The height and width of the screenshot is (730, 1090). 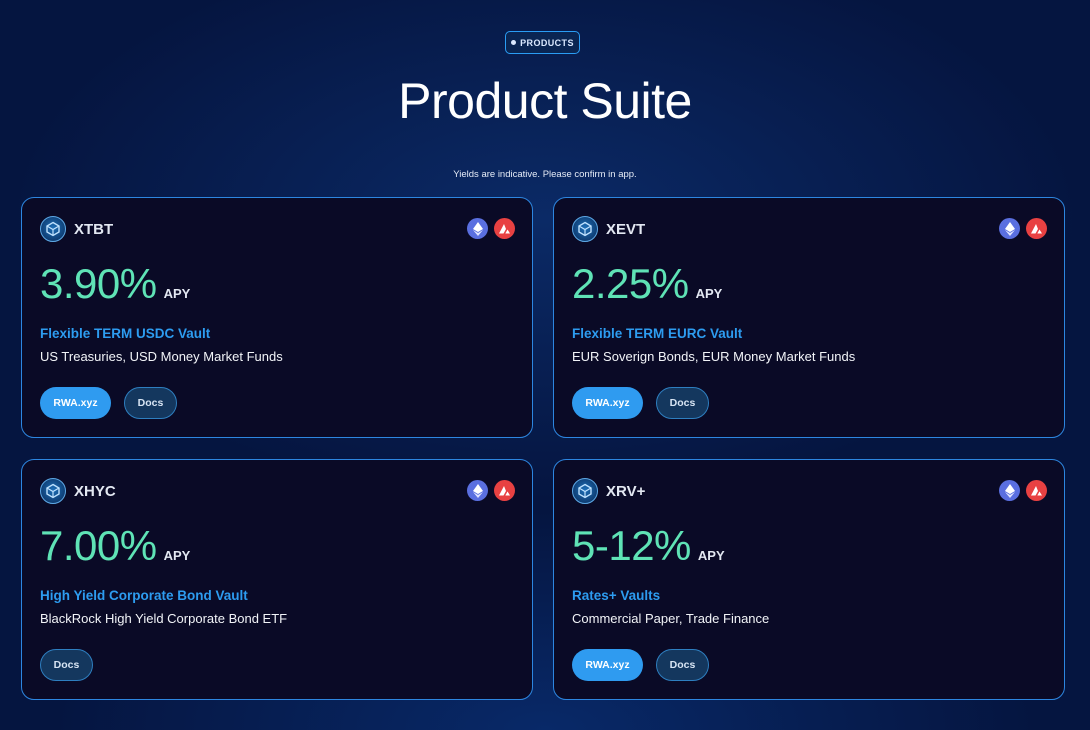 What do you see at coordinates (657, 333) in the screenshot?
I see `vault-name: Flexible TERM EURC Vault` at bounding box center [657, 333].